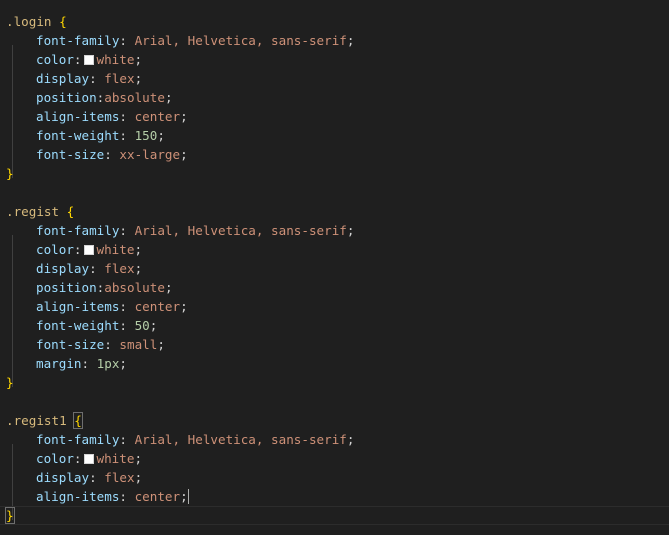 The width and height of the screenshot is (669, 535). Describe the element at coordinates (334, 351) in the screenshot. I see `code-line: font-size: small;` at that location.